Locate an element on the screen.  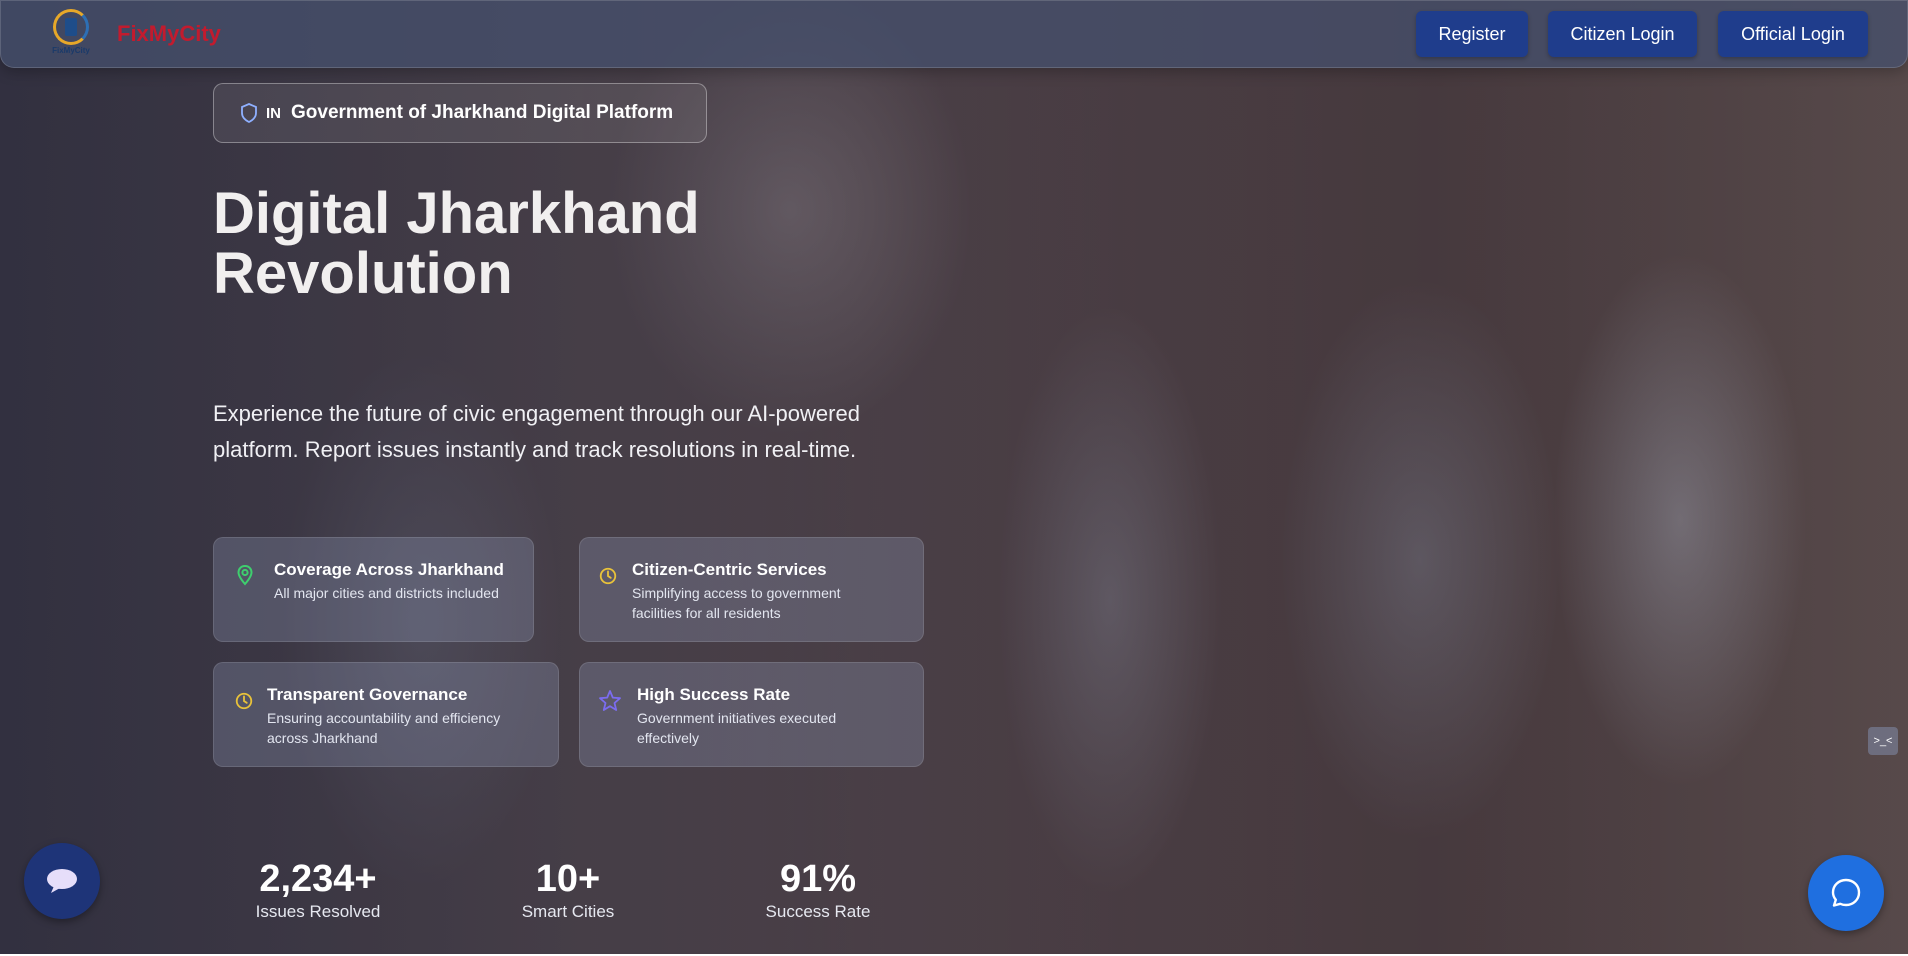
feature-title: Transparent Governance is located at coordinates (367, 694).